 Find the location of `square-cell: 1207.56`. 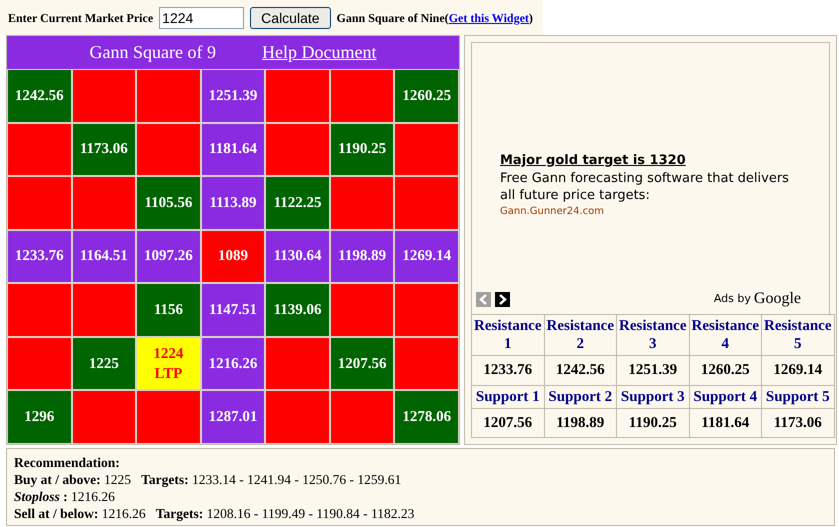

square-cell: 1207.56 is located at coordinates (362, 364).